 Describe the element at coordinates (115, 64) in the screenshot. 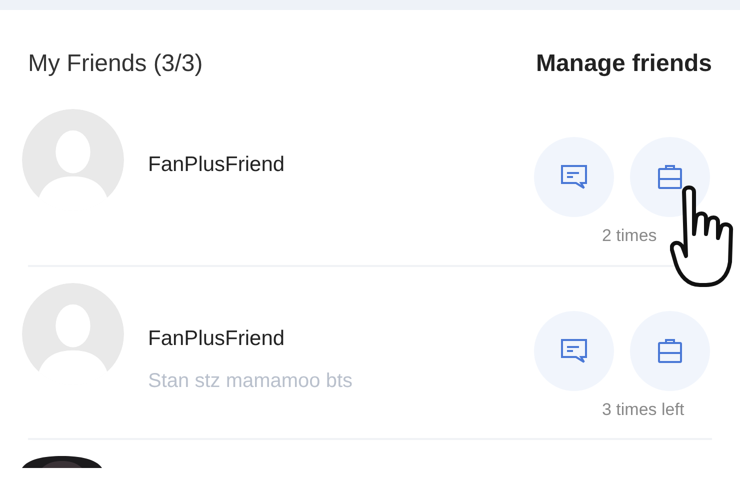

I see `section-title: My Friends (3/3)` at that location.